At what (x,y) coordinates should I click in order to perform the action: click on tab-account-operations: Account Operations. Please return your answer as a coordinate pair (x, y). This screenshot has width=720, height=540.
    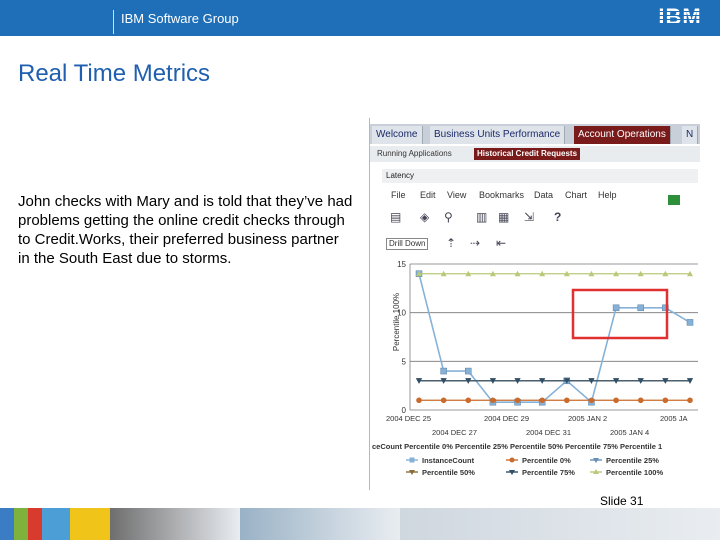
    Looking at the image, I should click on (622, 135).